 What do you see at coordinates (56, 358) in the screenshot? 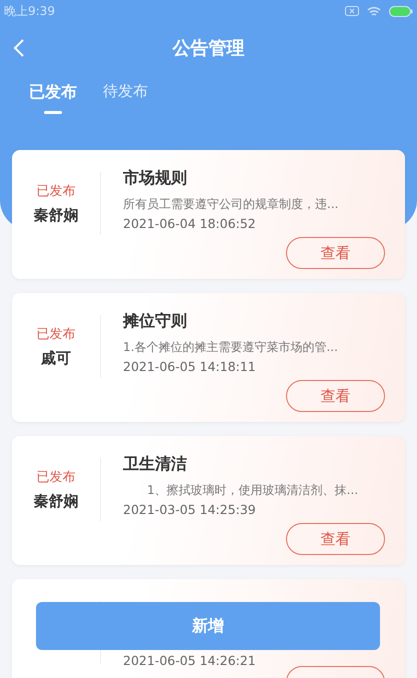
I see `author-name: 戚可` at bounding box center [56, 358].